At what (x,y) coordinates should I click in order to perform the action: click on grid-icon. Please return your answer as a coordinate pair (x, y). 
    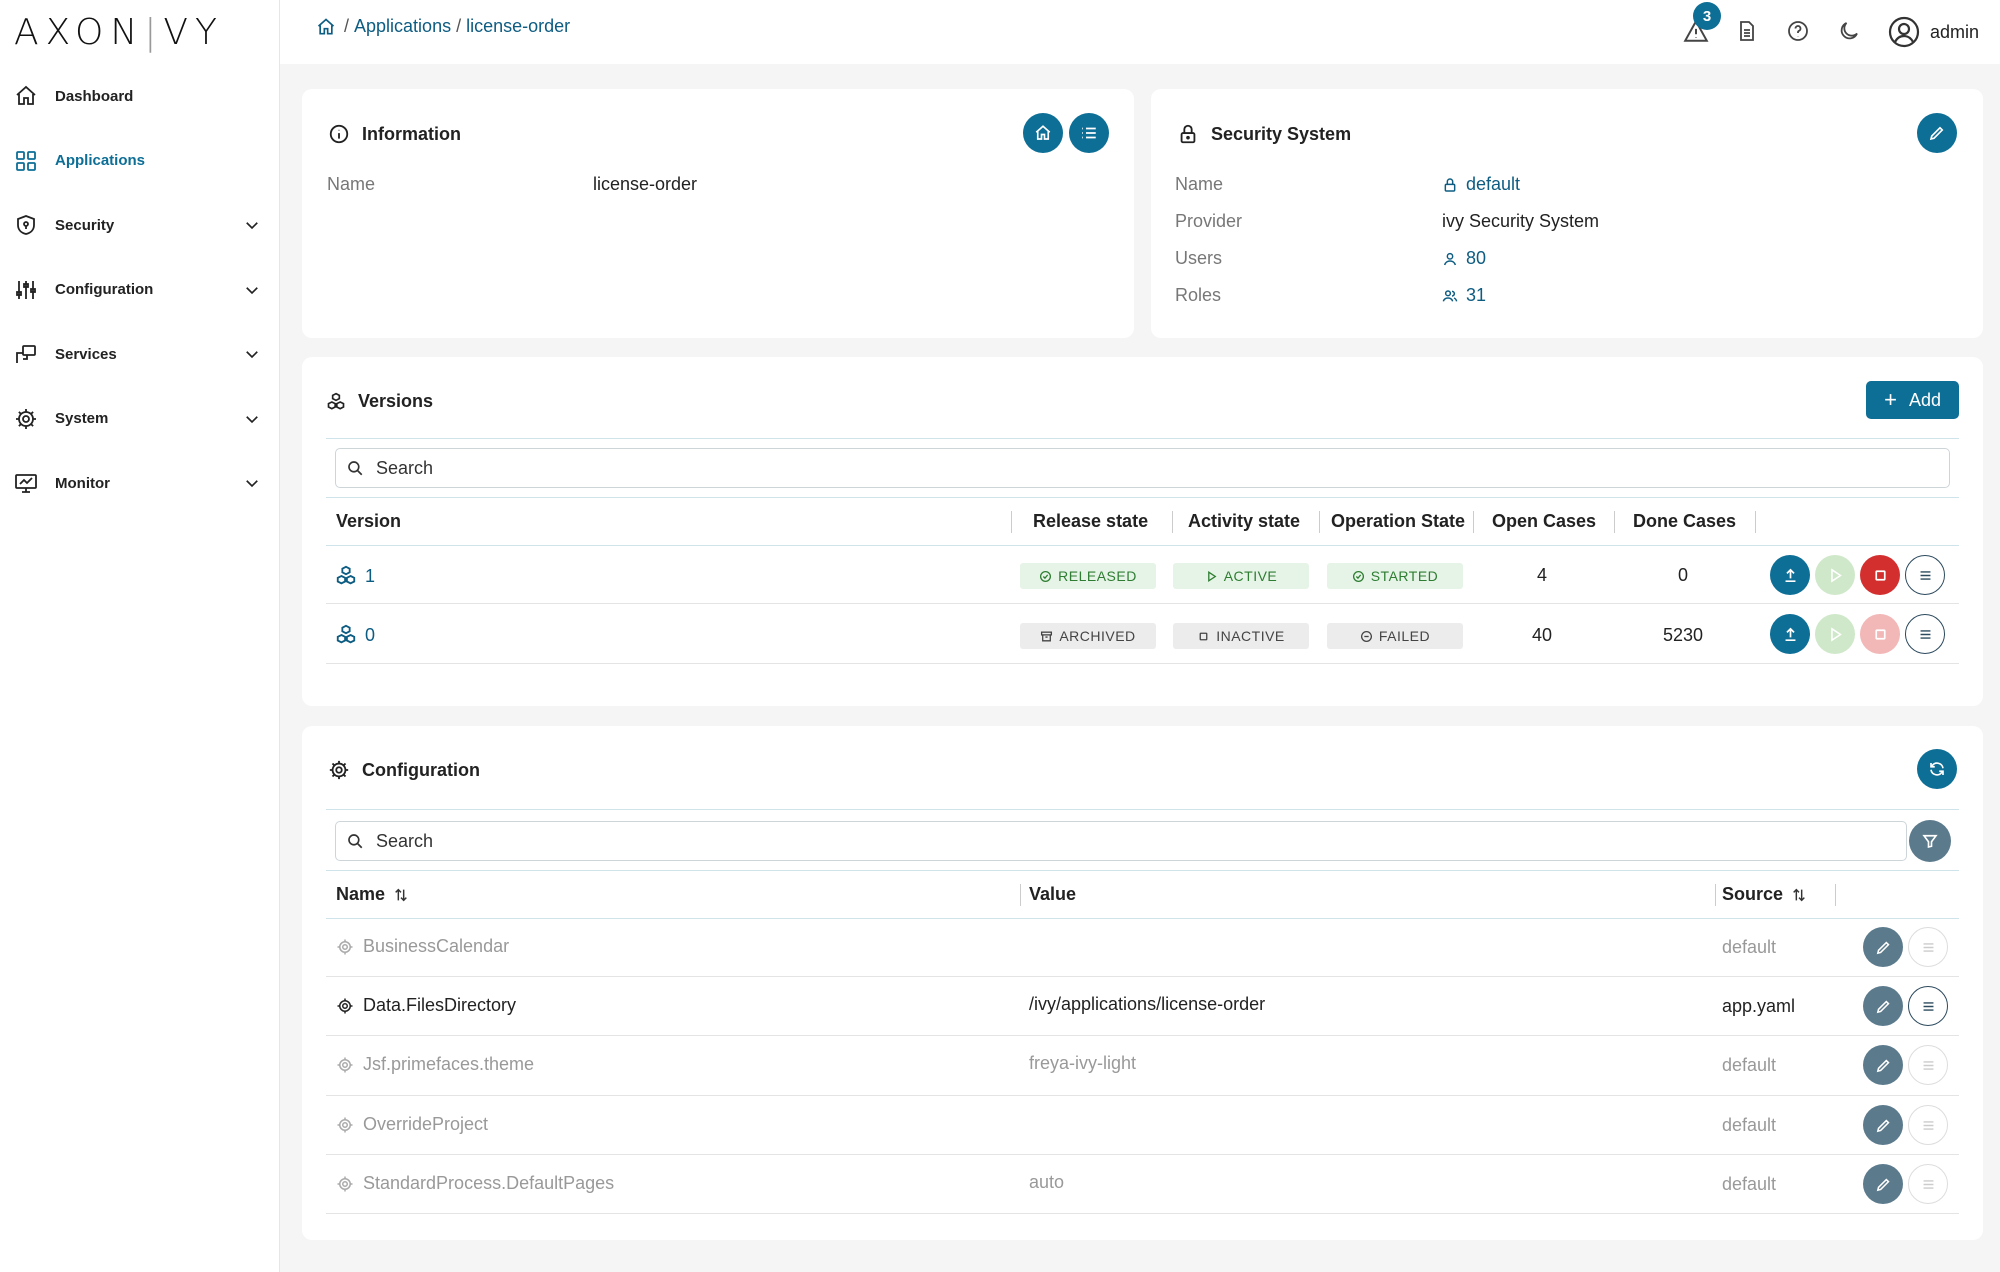
    Looking at the image, I should click on (26, 160).